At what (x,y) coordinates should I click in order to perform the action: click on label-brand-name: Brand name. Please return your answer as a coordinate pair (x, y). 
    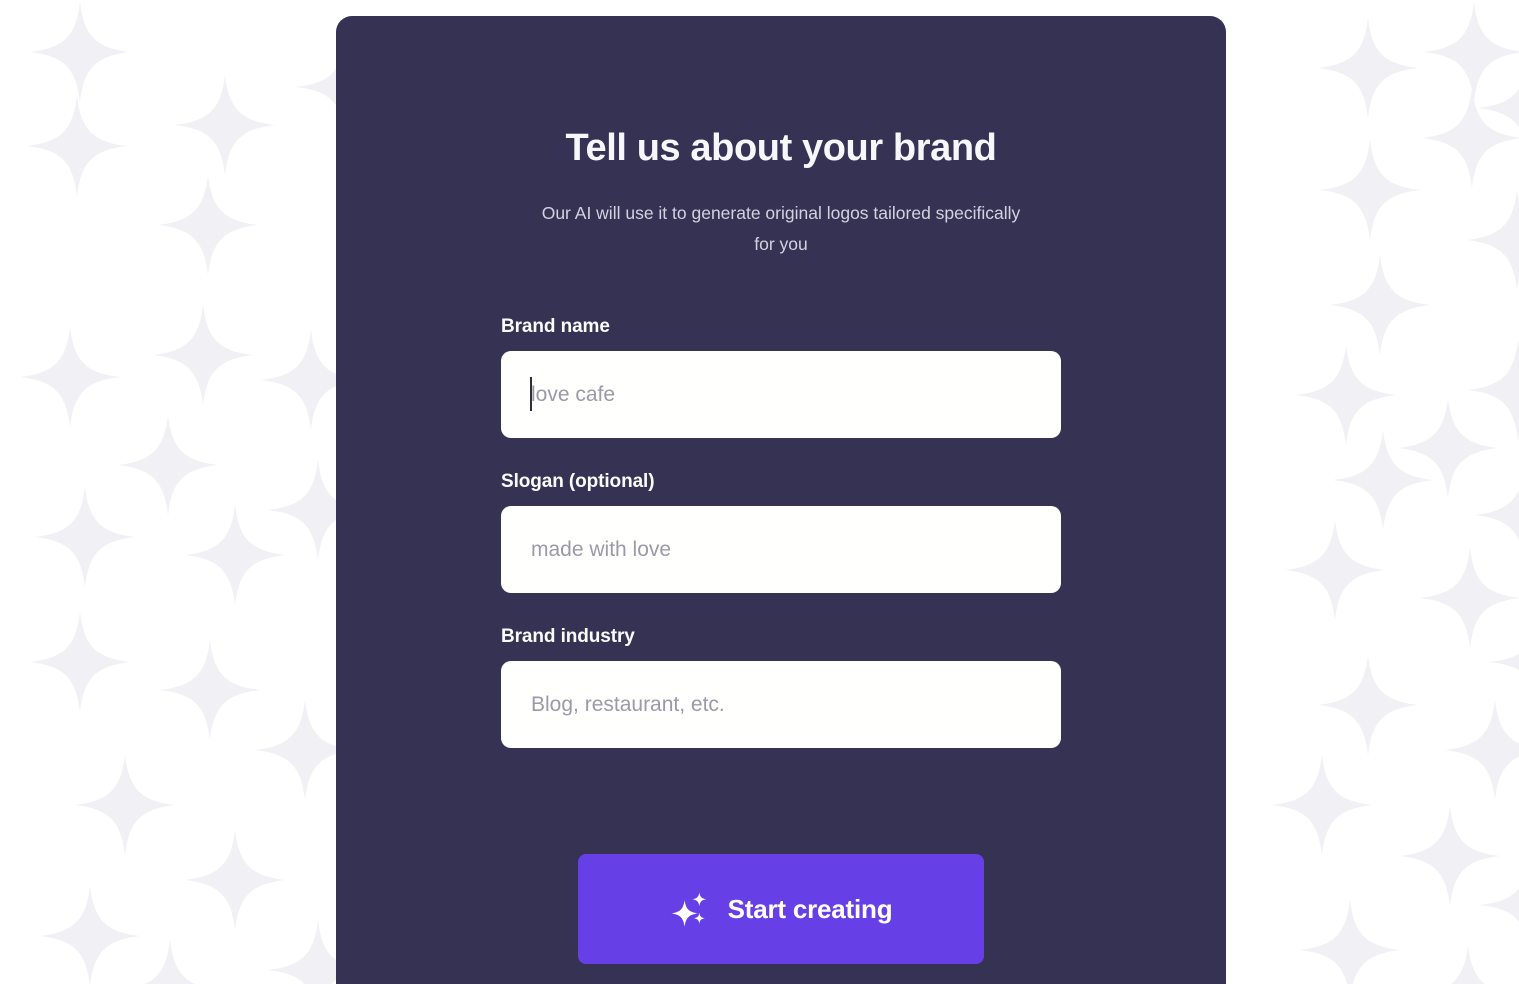
    Looking at the image, I should click on (555, 326).